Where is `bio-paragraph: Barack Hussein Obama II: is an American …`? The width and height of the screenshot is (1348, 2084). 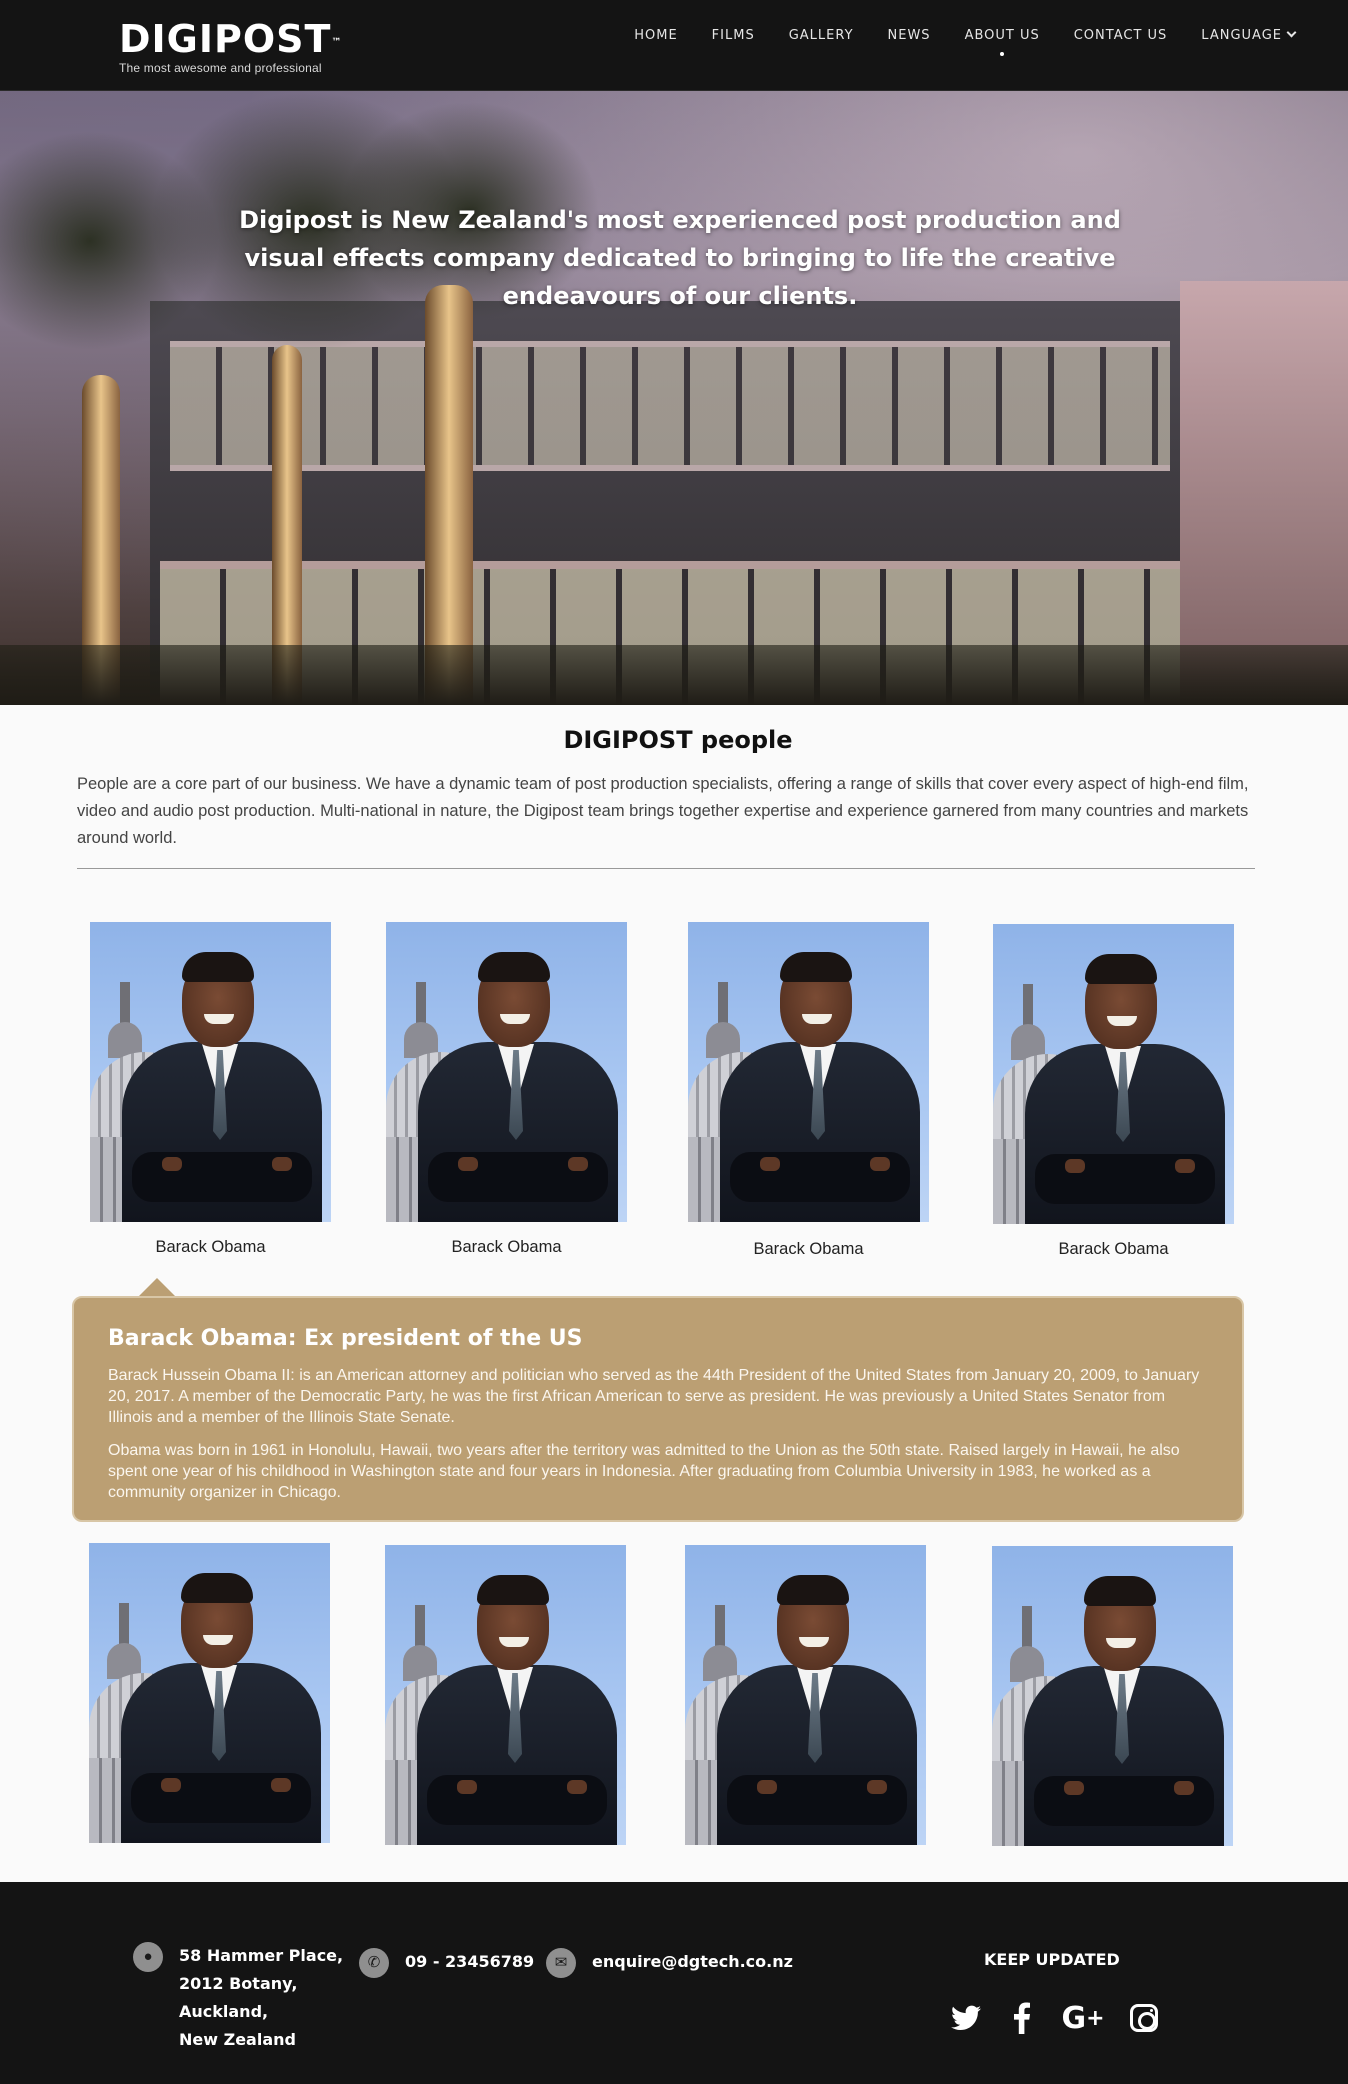 bio-paragraph: Barack Hussein Obama II: is an American … is located at coordinates (654, 1396).